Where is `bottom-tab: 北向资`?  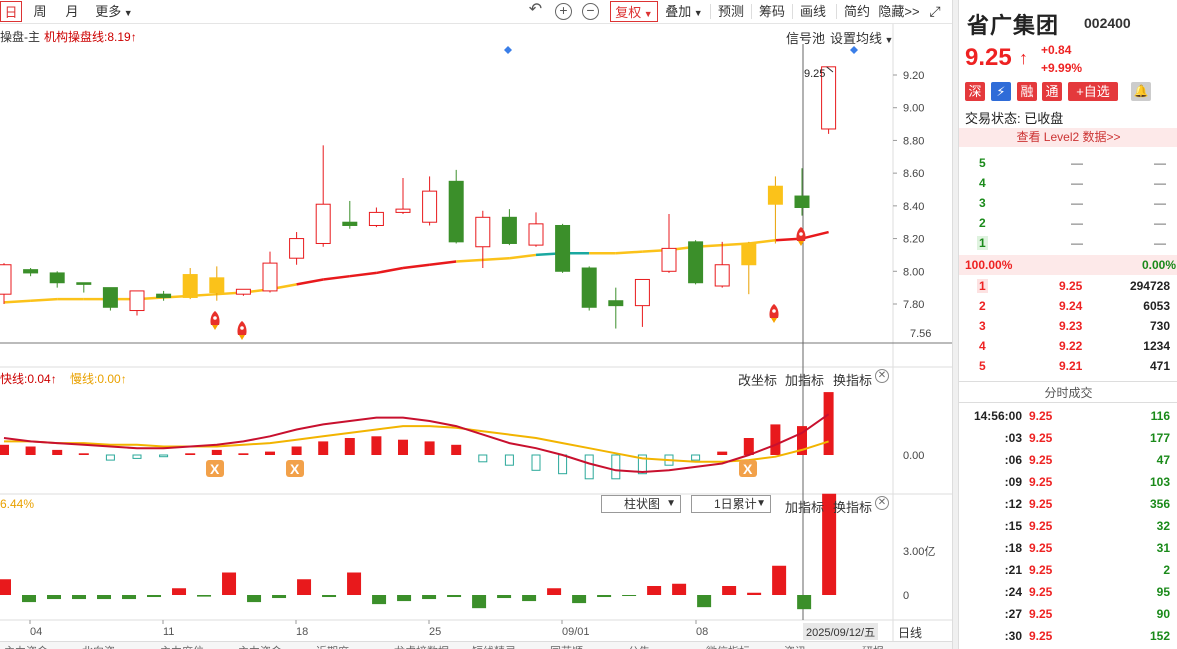
bottom-tab: 北向资 is located at coordinates (98, 646).